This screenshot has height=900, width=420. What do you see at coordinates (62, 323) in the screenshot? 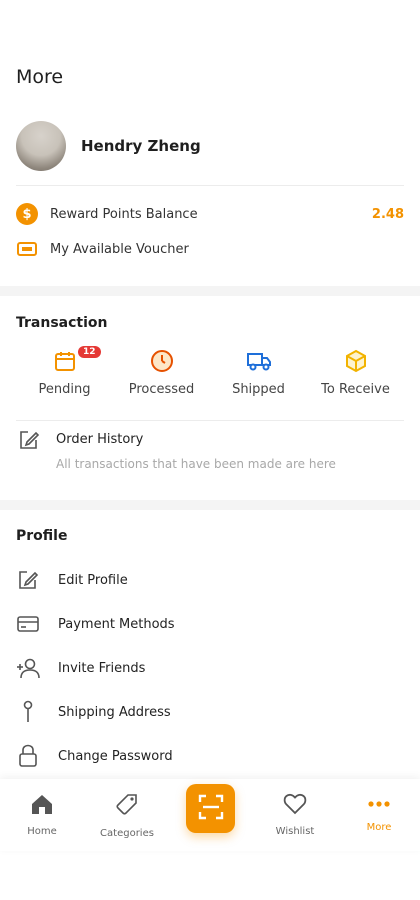
I see `transaction-title: Transaction` at bounding box center [62, 323].